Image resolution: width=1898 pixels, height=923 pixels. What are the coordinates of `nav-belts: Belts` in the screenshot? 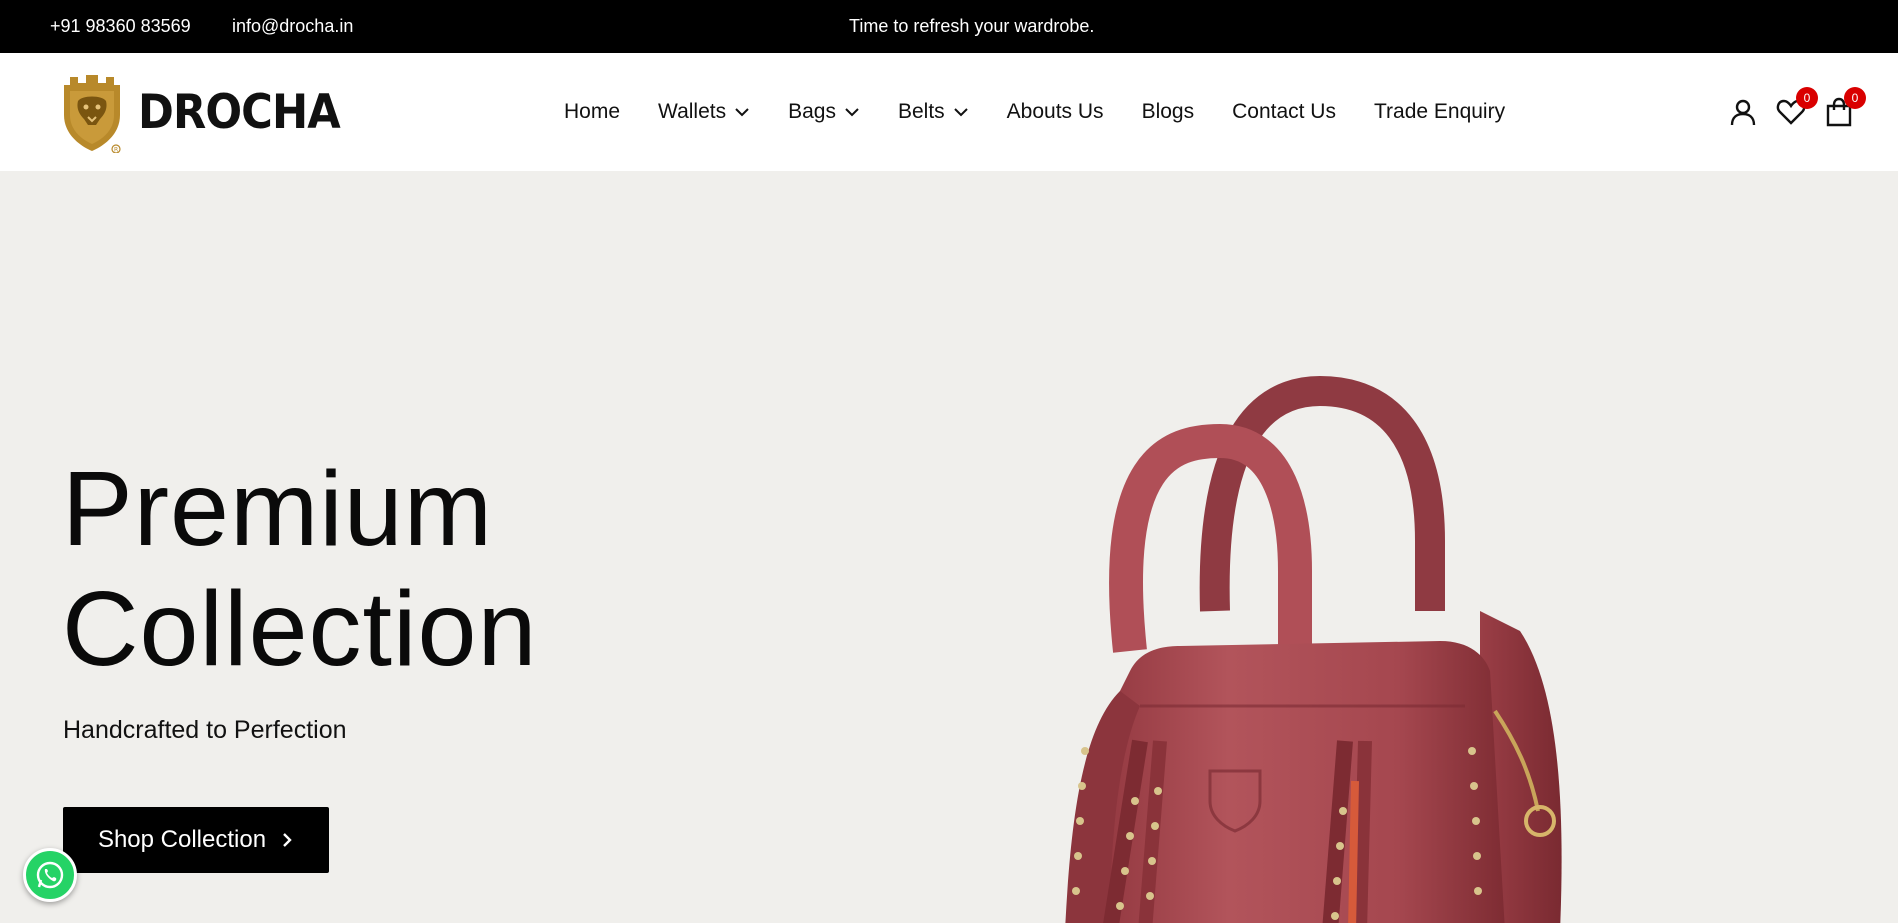 It's located at (933, 112).